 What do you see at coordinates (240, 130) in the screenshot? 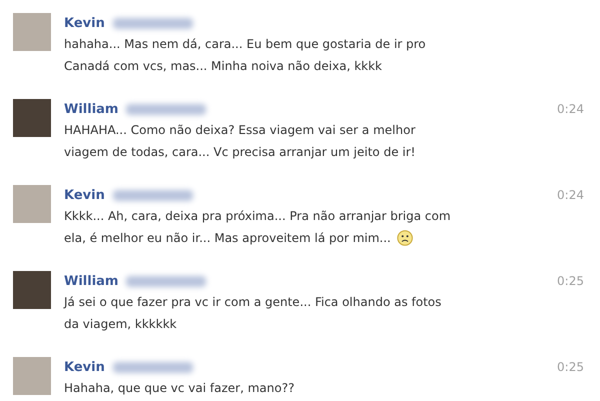
I see `message-text: HAHAHA... Como não deixa? Essa viagem vai ser a melhor` at bounding box center [240, 130].